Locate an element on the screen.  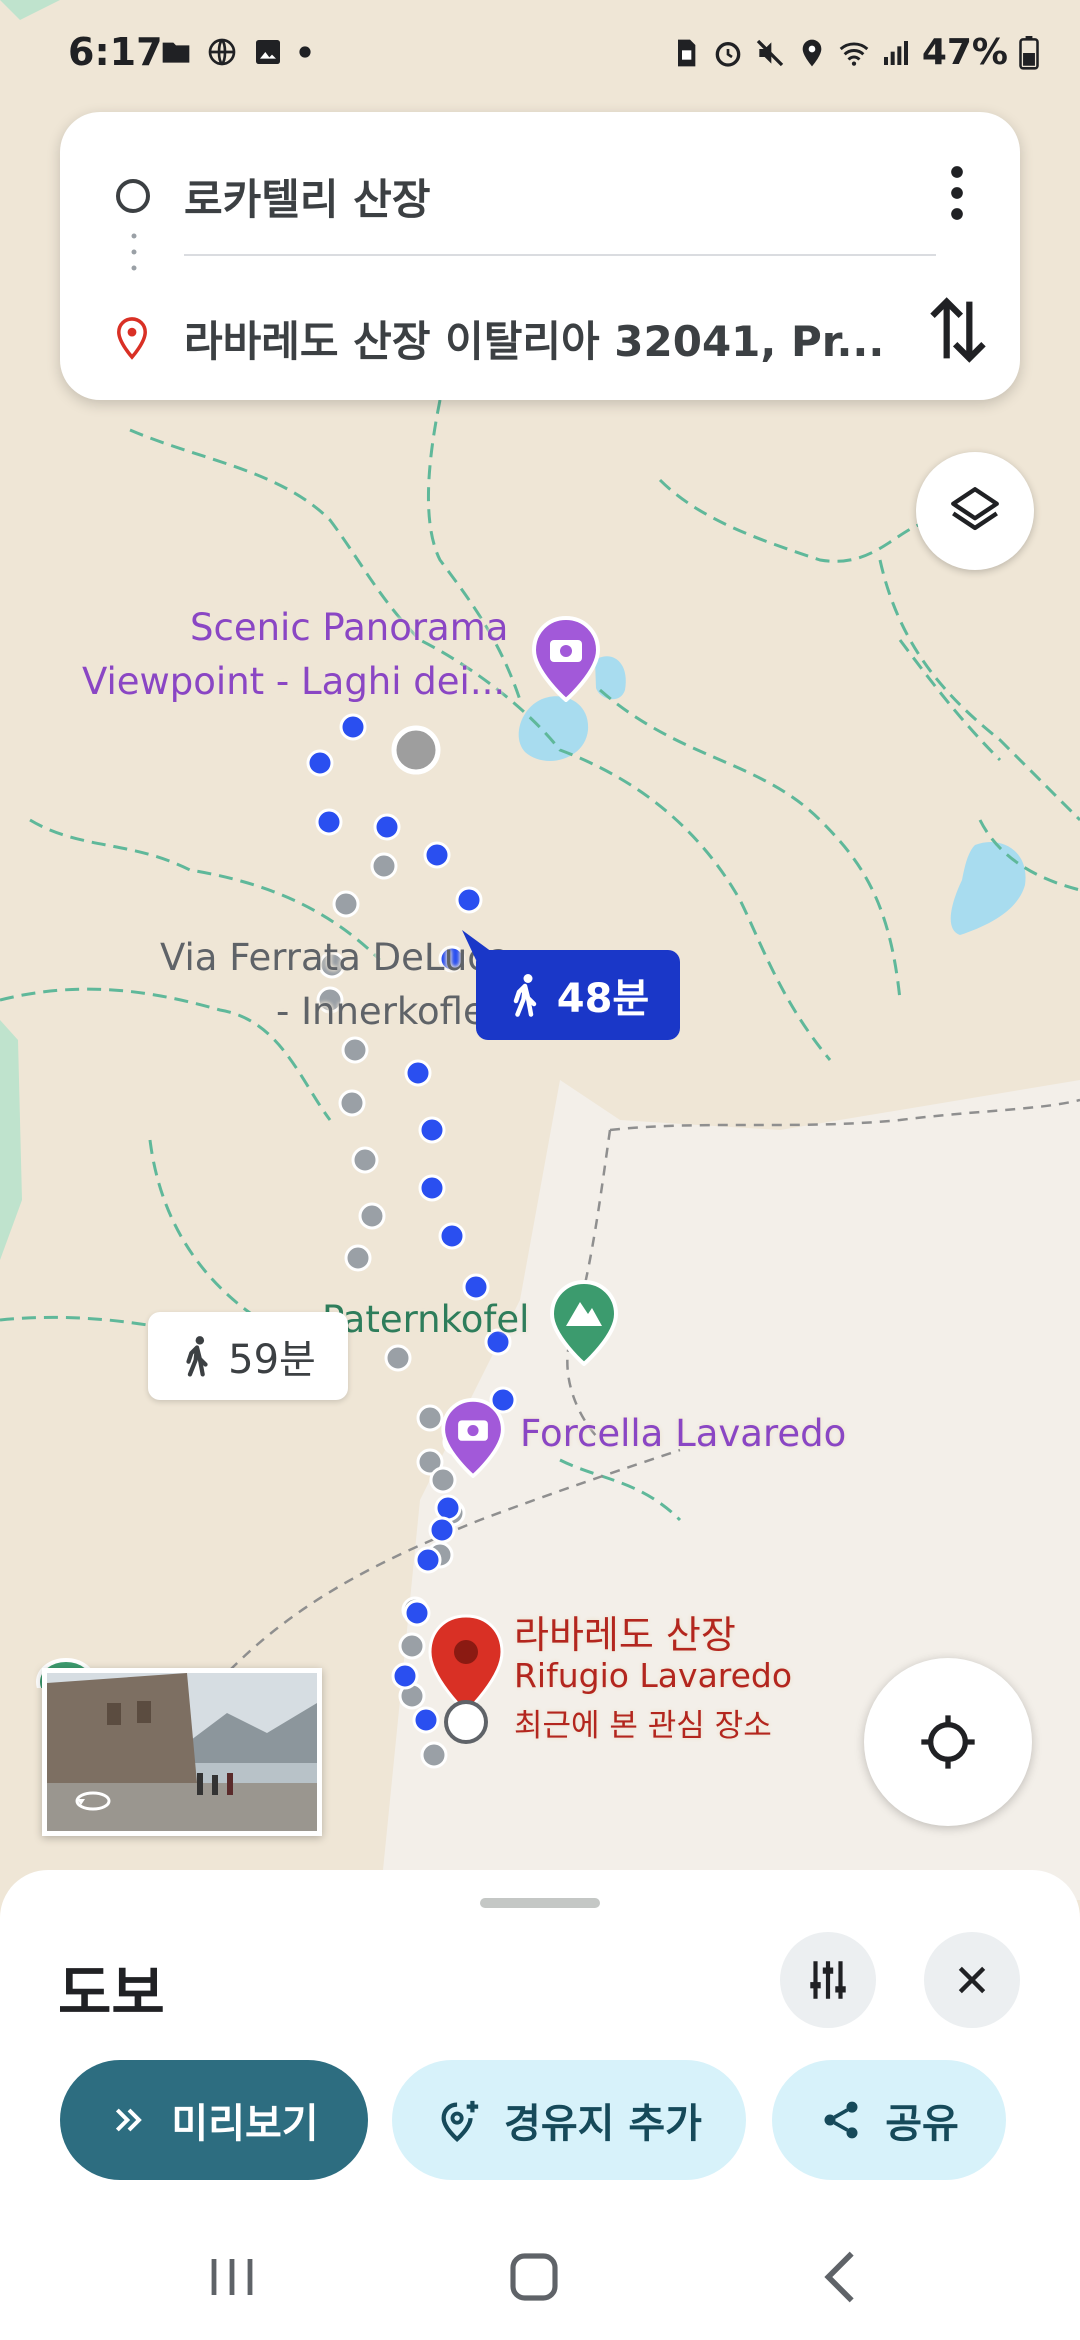
swap-route-button is located at coordinates (958, 330).